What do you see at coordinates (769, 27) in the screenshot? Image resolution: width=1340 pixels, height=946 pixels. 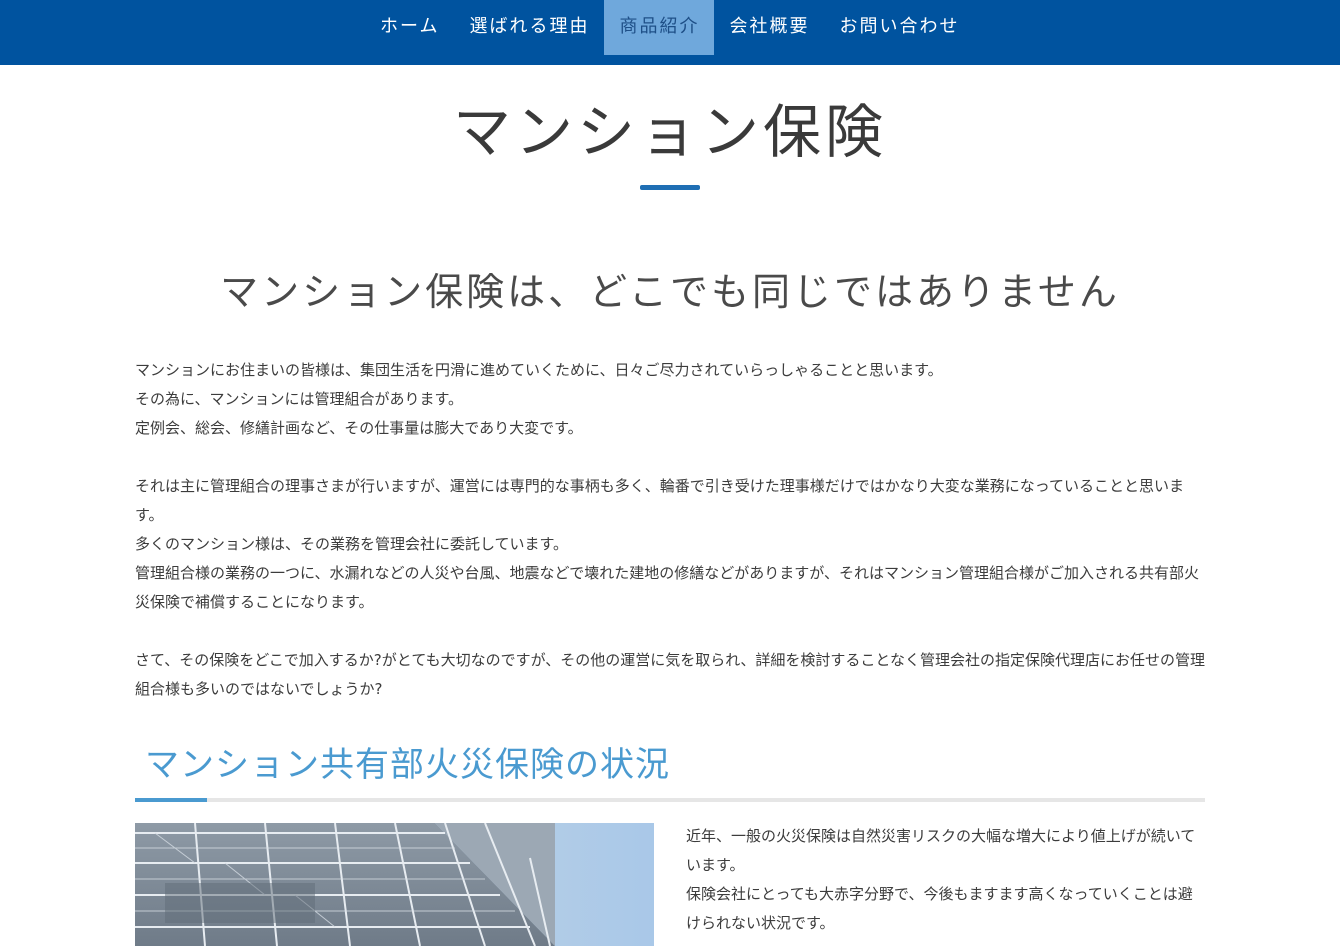 I see `nav-item-company: 会社概要` at bounding box center [769, 27].